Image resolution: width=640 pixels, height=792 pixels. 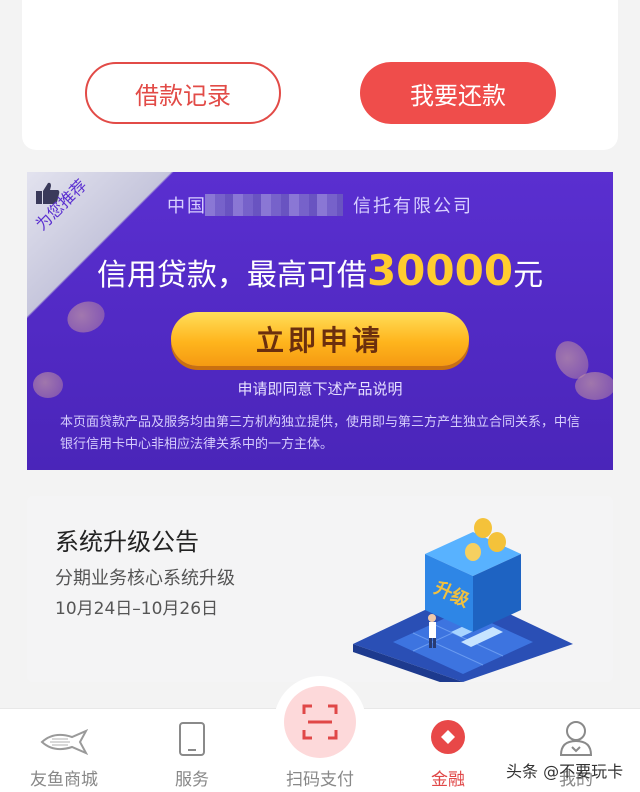 I want to click on watermark-text: 头条 @不要玩卡, so click(x=565, y=771).